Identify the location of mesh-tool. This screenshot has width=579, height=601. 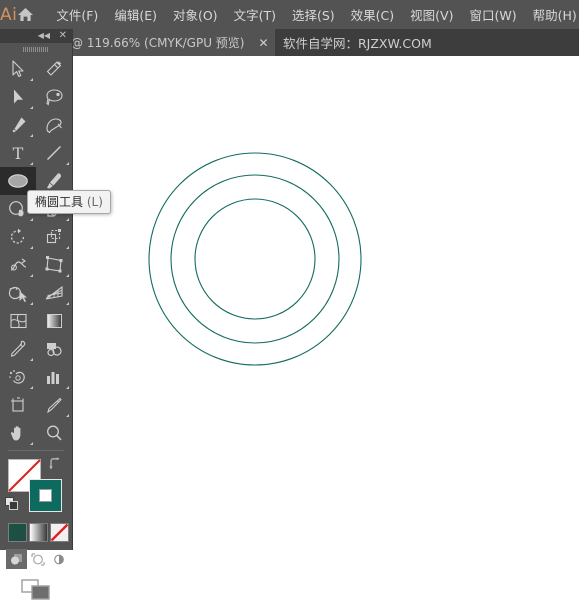
(18, 321).